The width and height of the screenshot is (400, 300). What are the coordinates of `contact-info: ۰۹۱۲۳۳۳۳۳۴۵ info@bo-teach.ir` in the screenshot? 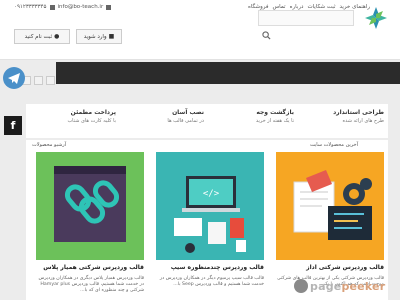 It's located at (63, 7).